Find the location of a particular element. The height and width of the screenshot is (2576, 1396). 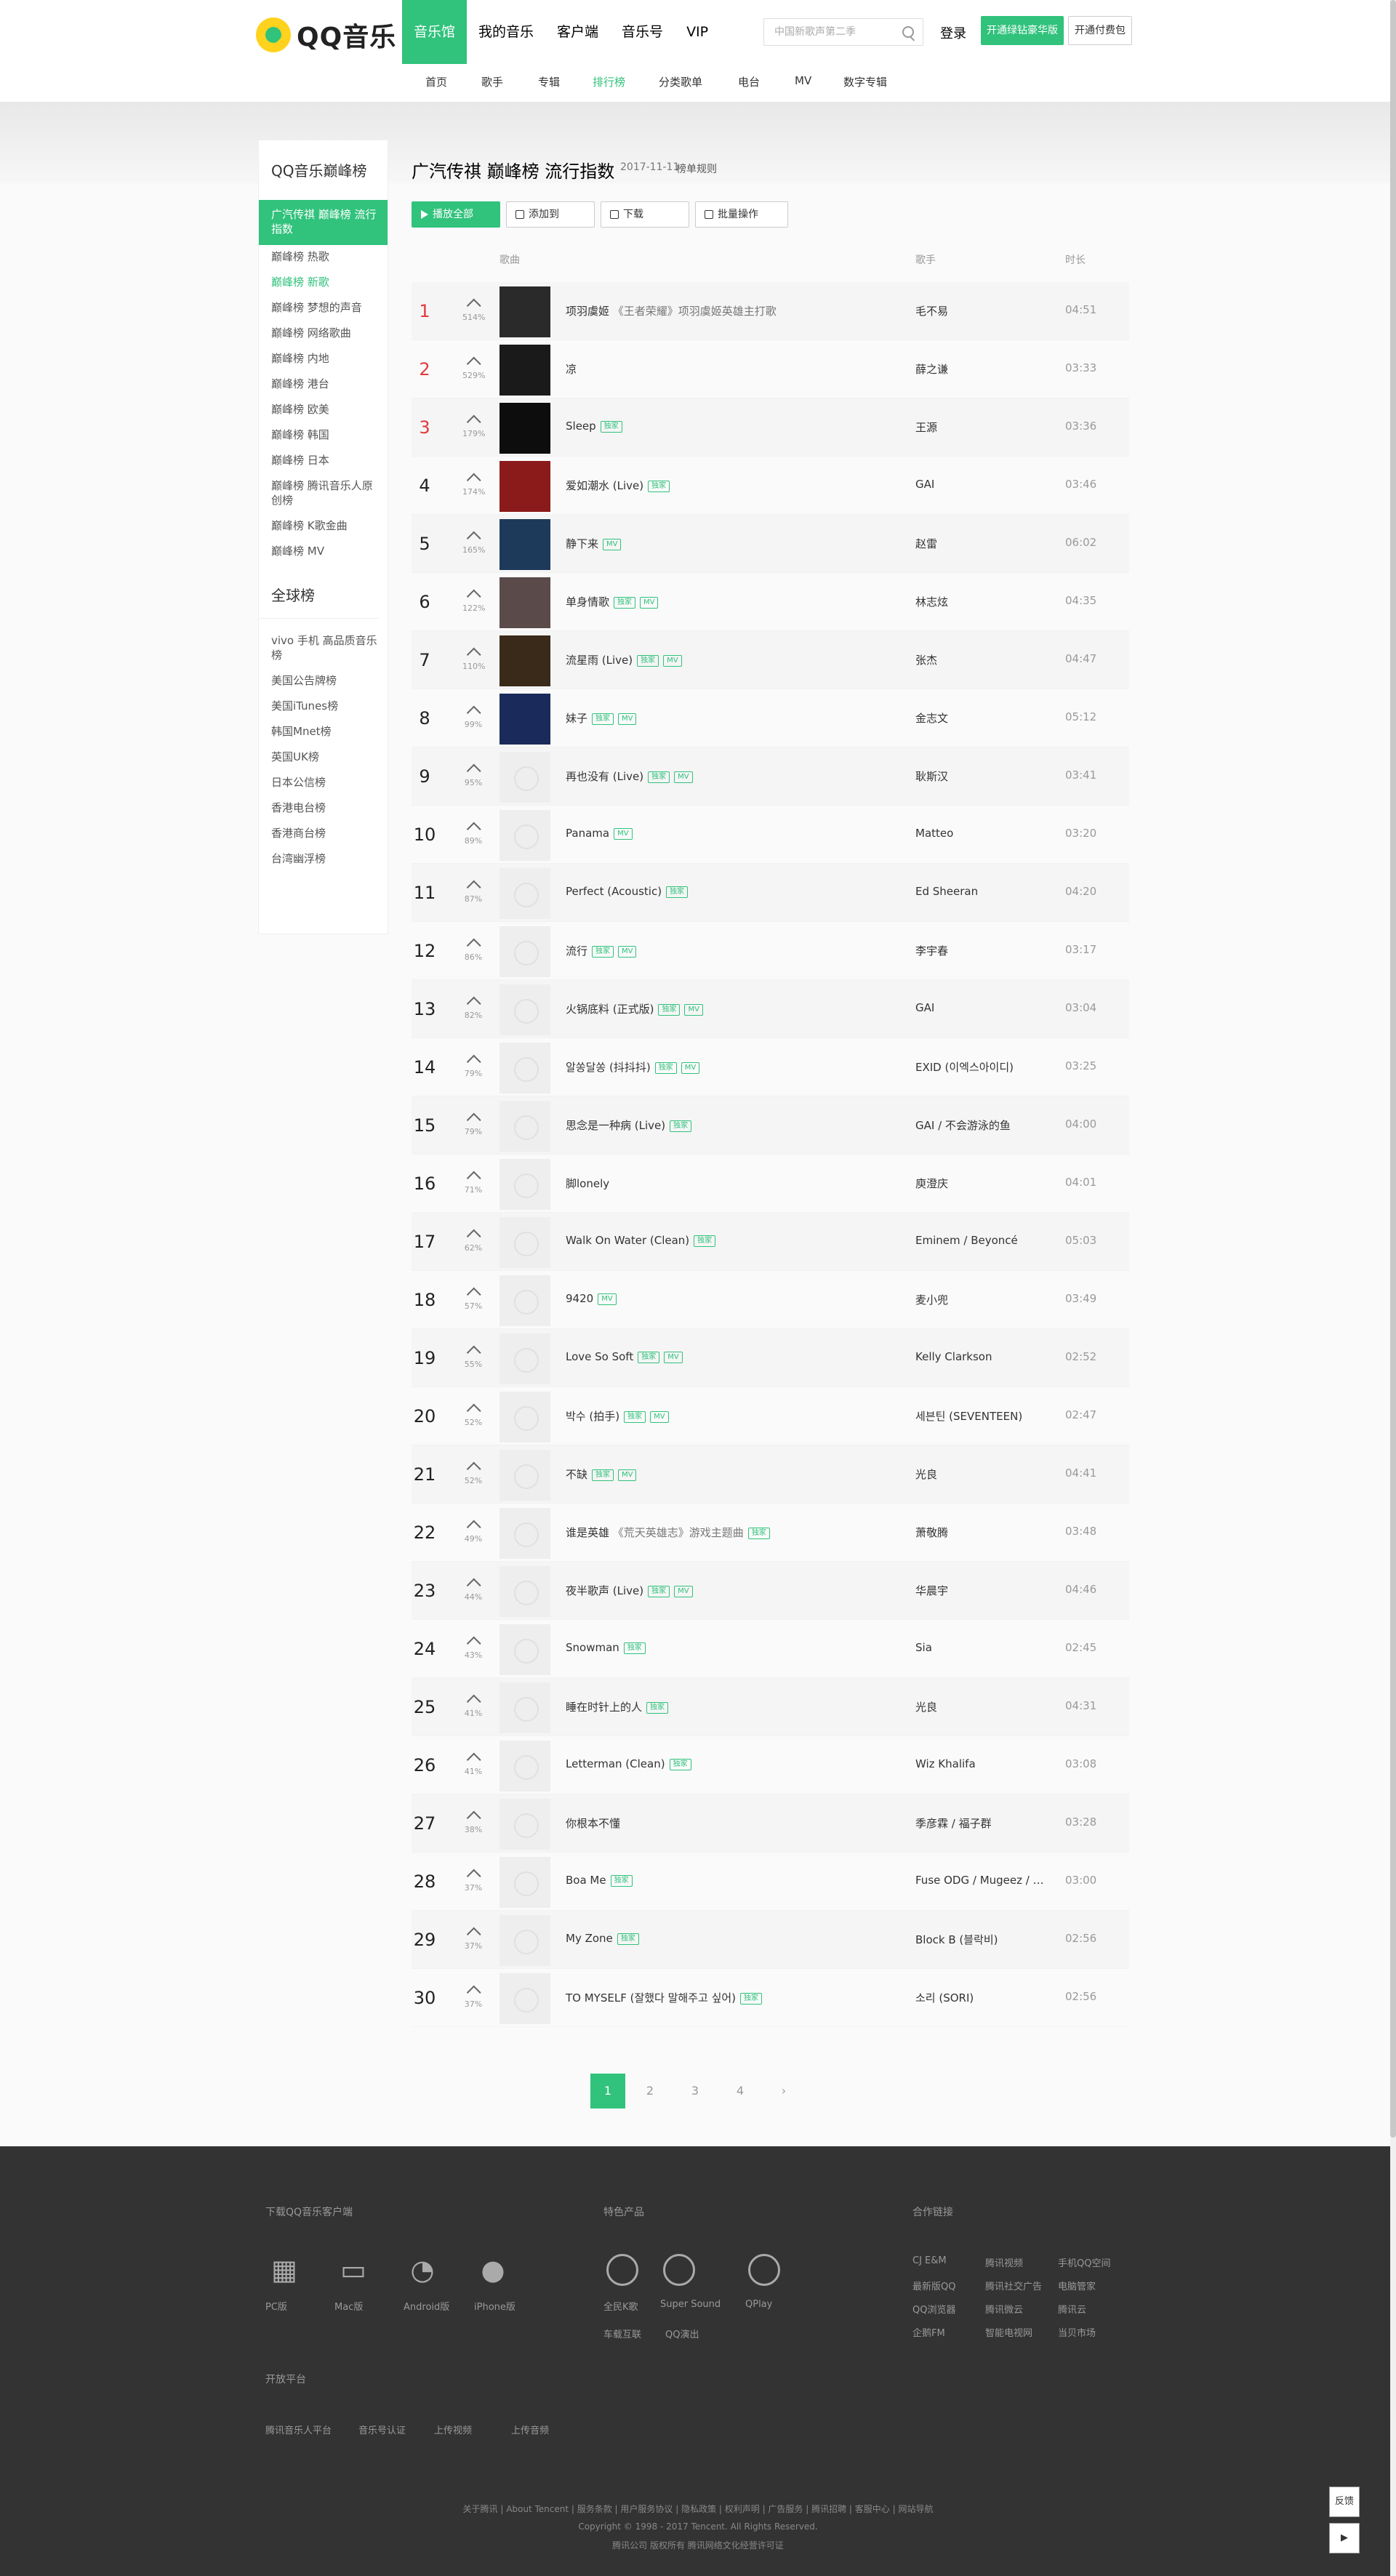

singer-name: GAI is located at coordinates (924, 484).